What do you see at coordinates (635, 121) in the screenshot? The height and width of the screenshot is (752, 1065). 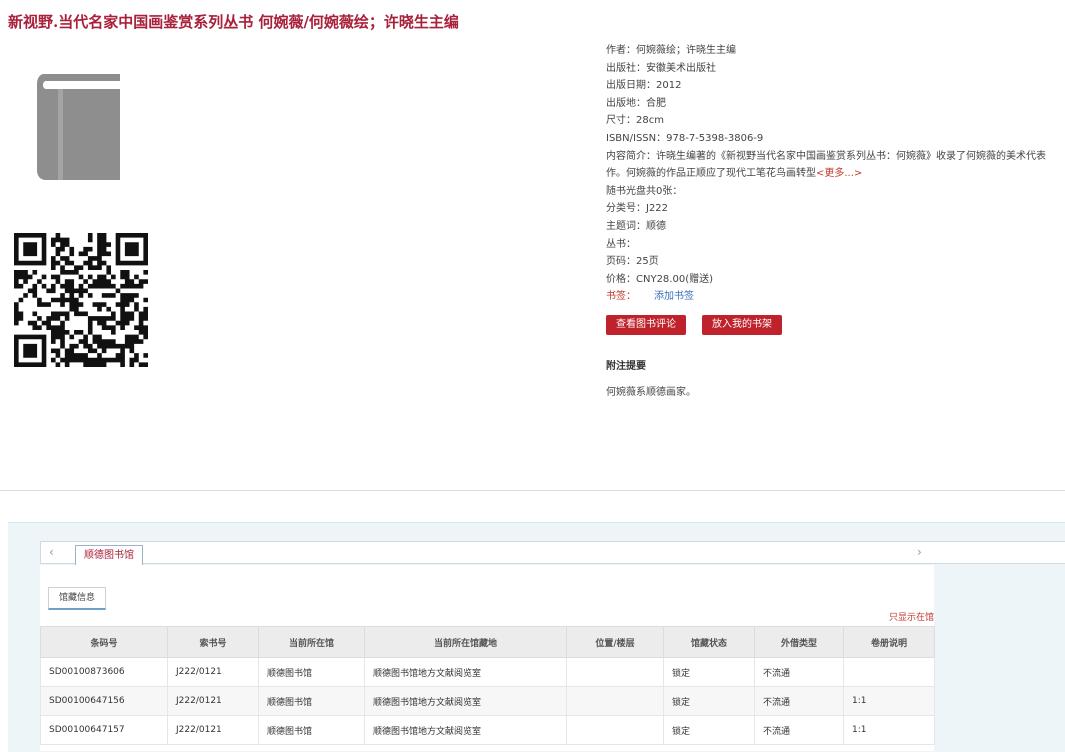 I see `meta-size: 尺寸：28cm` at bounding box center [635, 121].